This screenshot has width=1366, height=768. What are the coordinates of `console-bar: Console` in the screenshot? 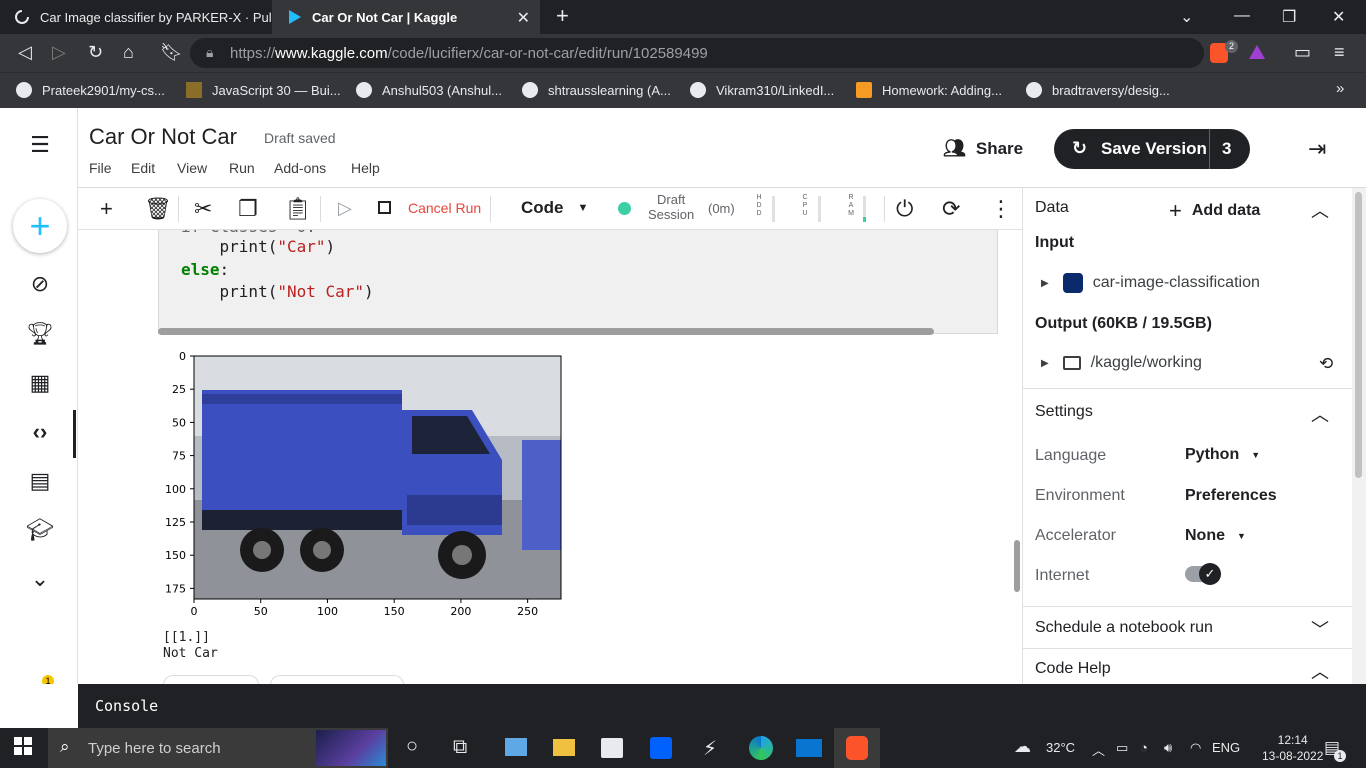 It's located at (722, 706).